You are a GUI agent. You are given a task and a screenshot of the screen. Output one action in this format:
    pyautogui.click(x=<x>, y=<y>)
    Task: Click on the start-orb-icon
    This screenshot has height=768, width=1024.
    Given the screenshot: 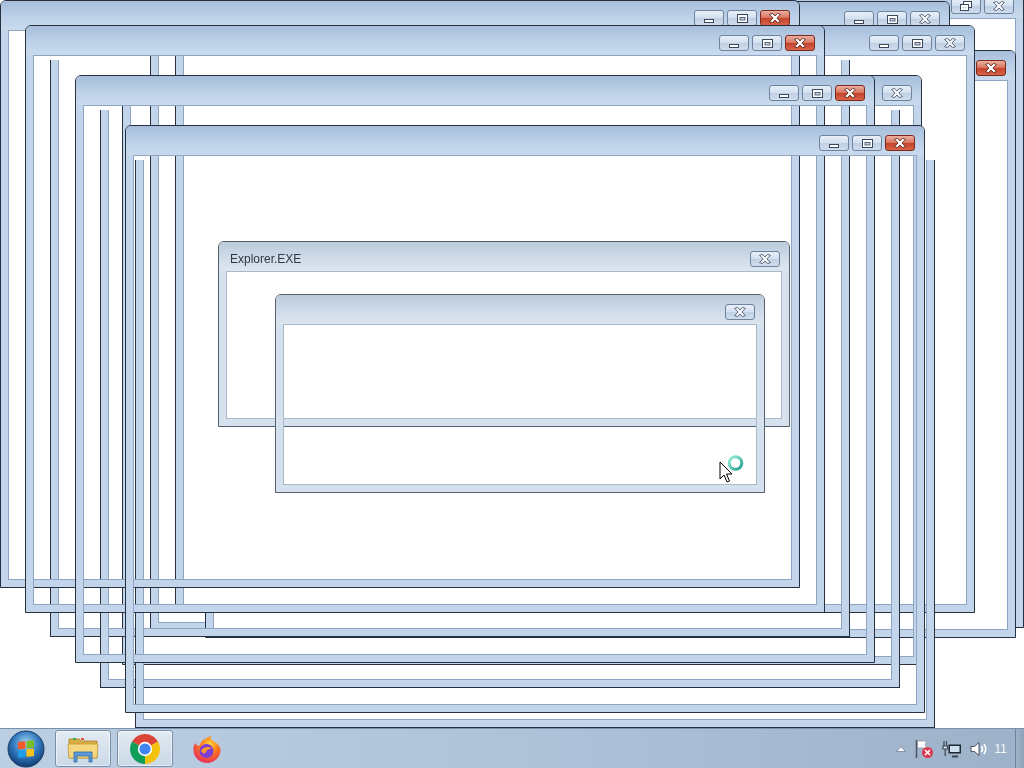 What is the action you would take?
    pyautogui.click(x=26, y=748)
    